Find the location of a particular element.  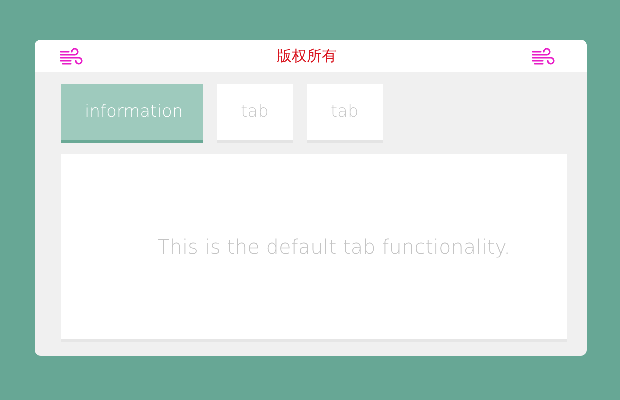

header-title: 版权所有 is located at coordinates (307, 56).